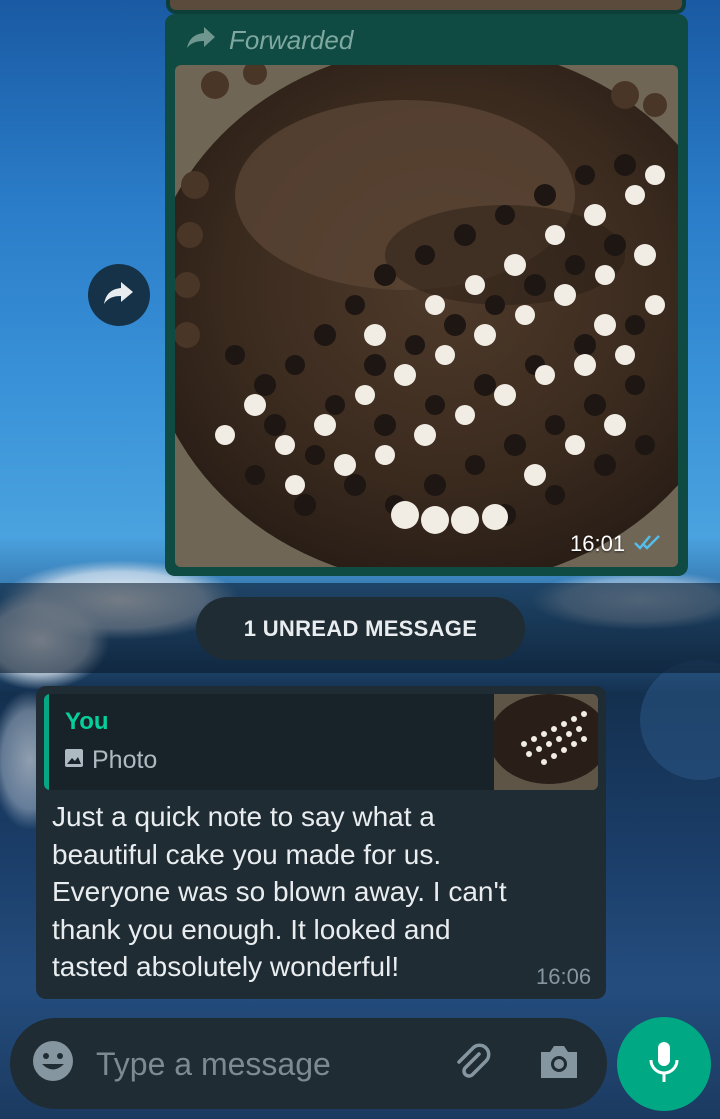 Image resolution: width=720 pixels, height=1119 pixels. Describe the element at coordinates (321, 742) in the screenshot. I see `quoted-message: You Photo` at that location.